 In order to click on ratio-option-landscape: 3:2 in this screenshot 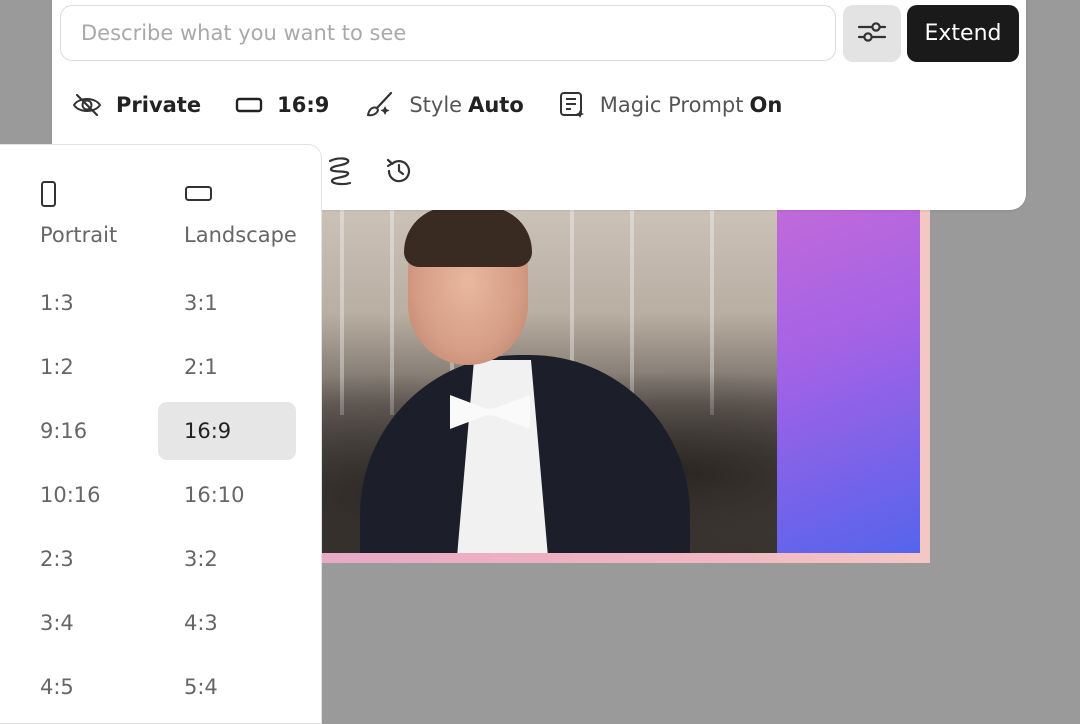, I will do `click(227, 559)`.